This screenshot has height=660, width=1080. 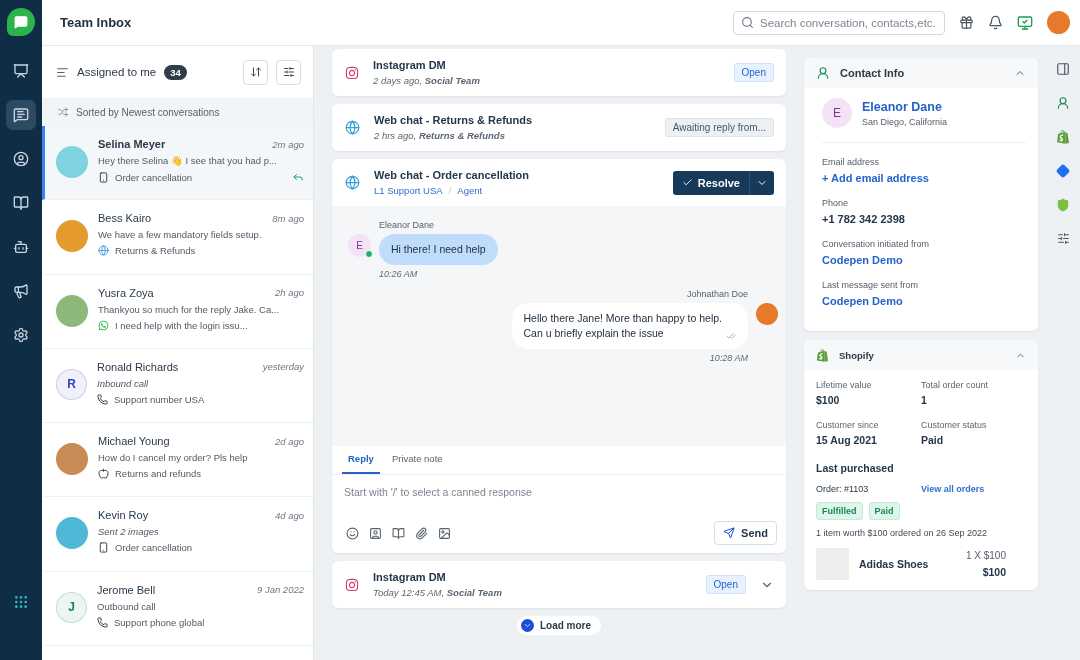 I want to click on conversation-topic: Support number USA, so click(x=160, y=399).